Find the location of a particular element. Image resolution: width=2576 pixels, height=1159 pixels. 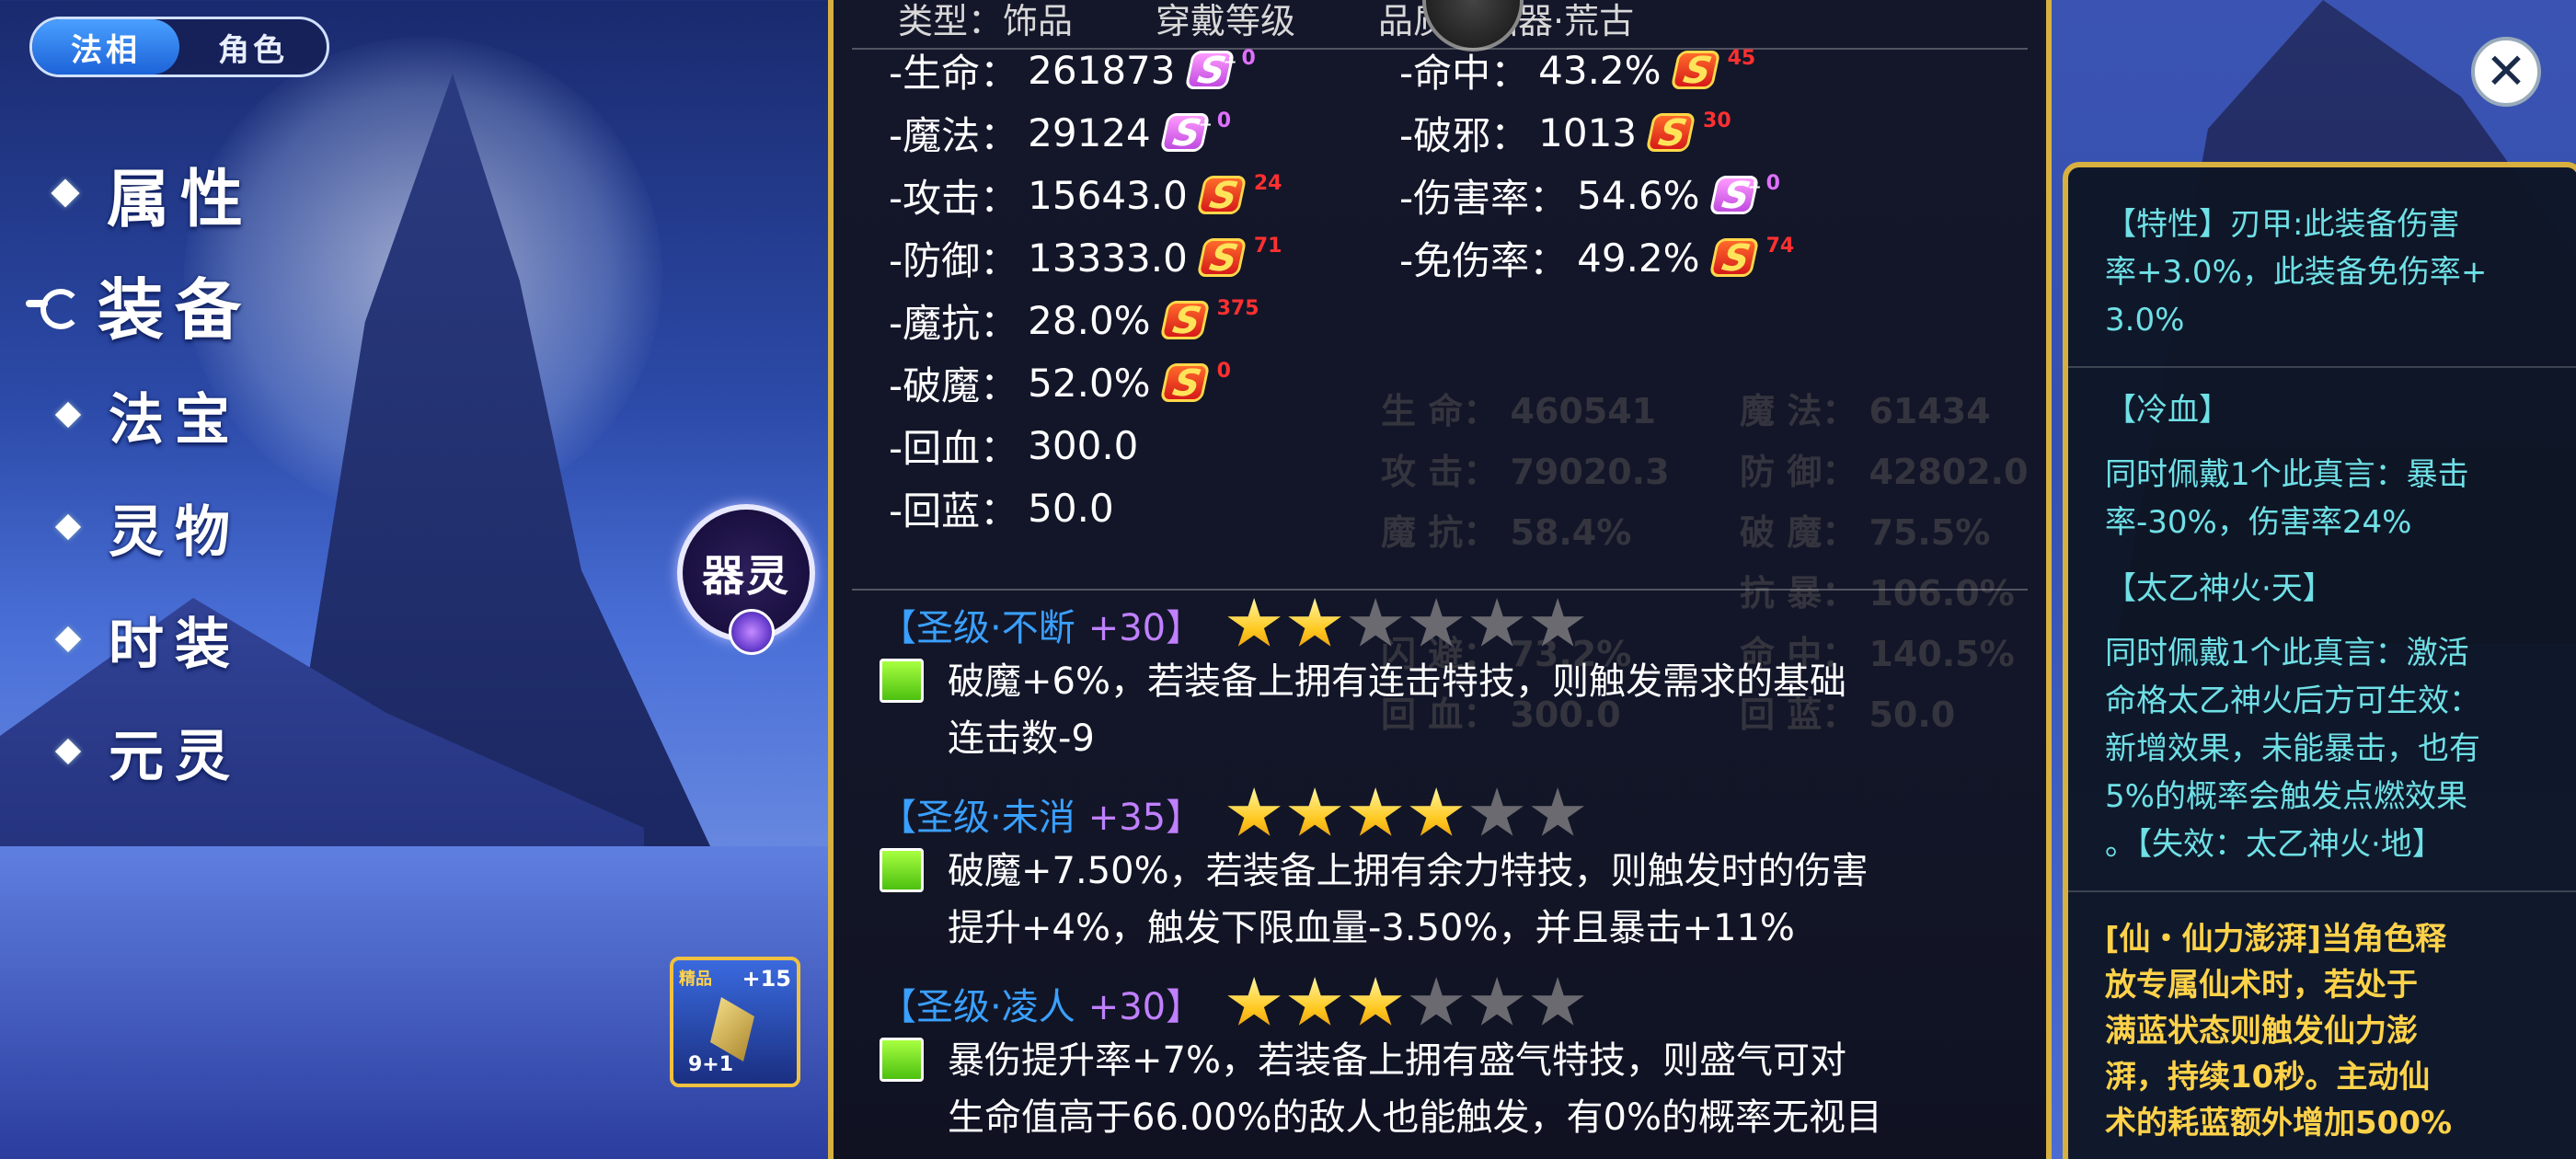

attribute-row: -回血： 300.0 is located at coordinates (1071, 445).